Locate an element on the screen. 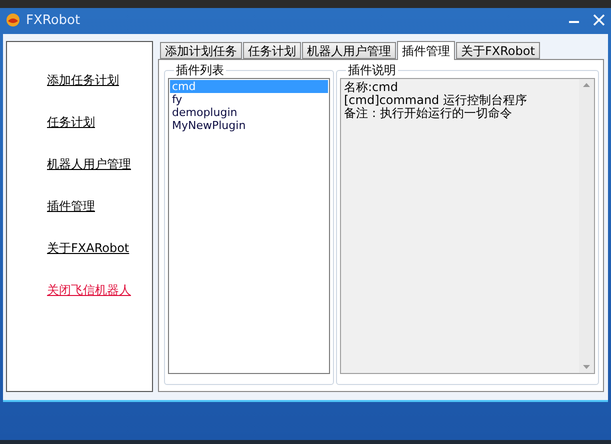  tab: 机器人用户管理 is located at coordinates (349, 50).